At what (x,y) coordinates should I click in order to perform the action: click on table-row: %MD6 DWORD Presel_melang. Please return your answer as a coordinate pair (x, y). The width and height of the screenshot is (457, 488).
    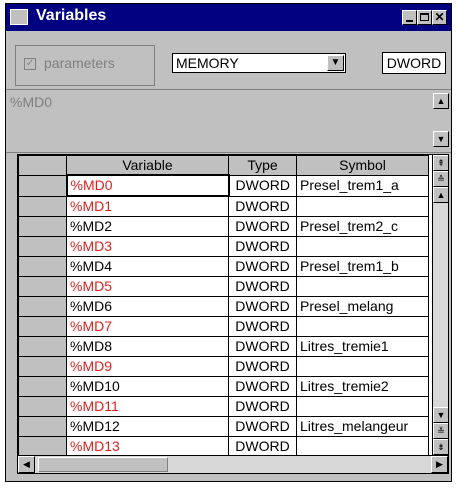
    Looking at the image, I should click on (223, 306).